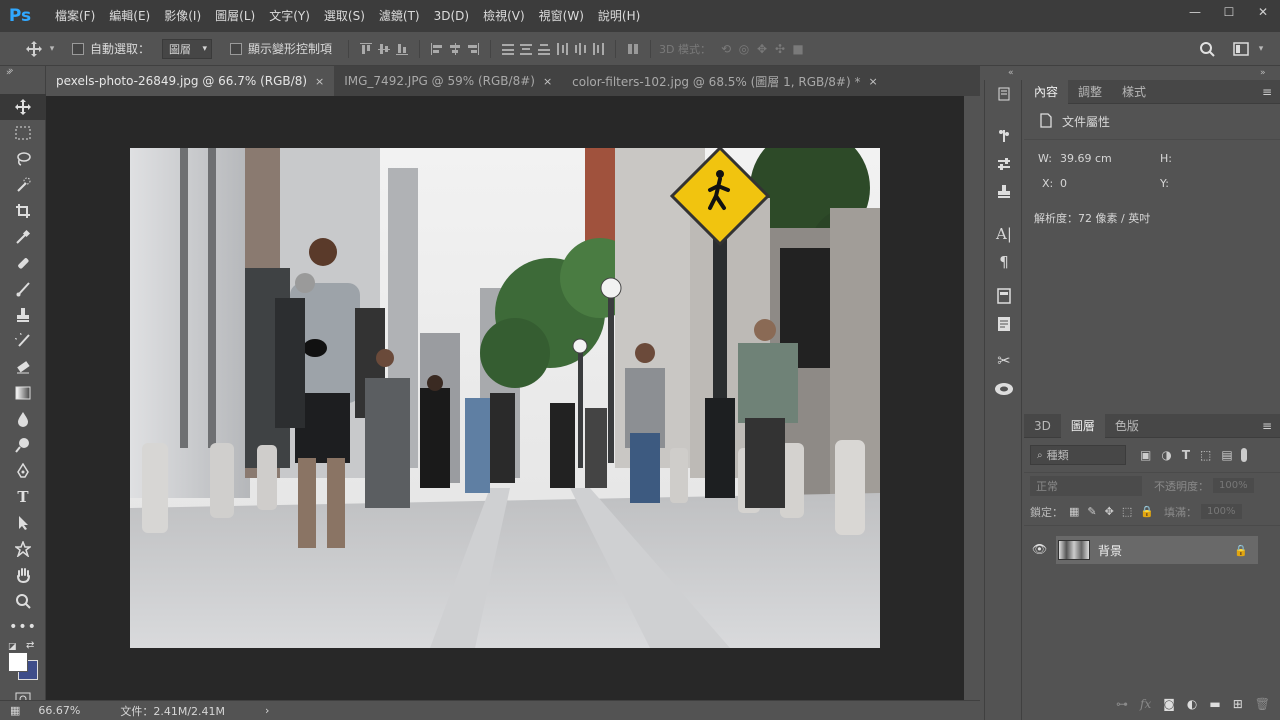  What do you see at coordinates (1127, 426) in the screenshot?
I see `tab-channels: 色版` at bounding box center [1127, 426].